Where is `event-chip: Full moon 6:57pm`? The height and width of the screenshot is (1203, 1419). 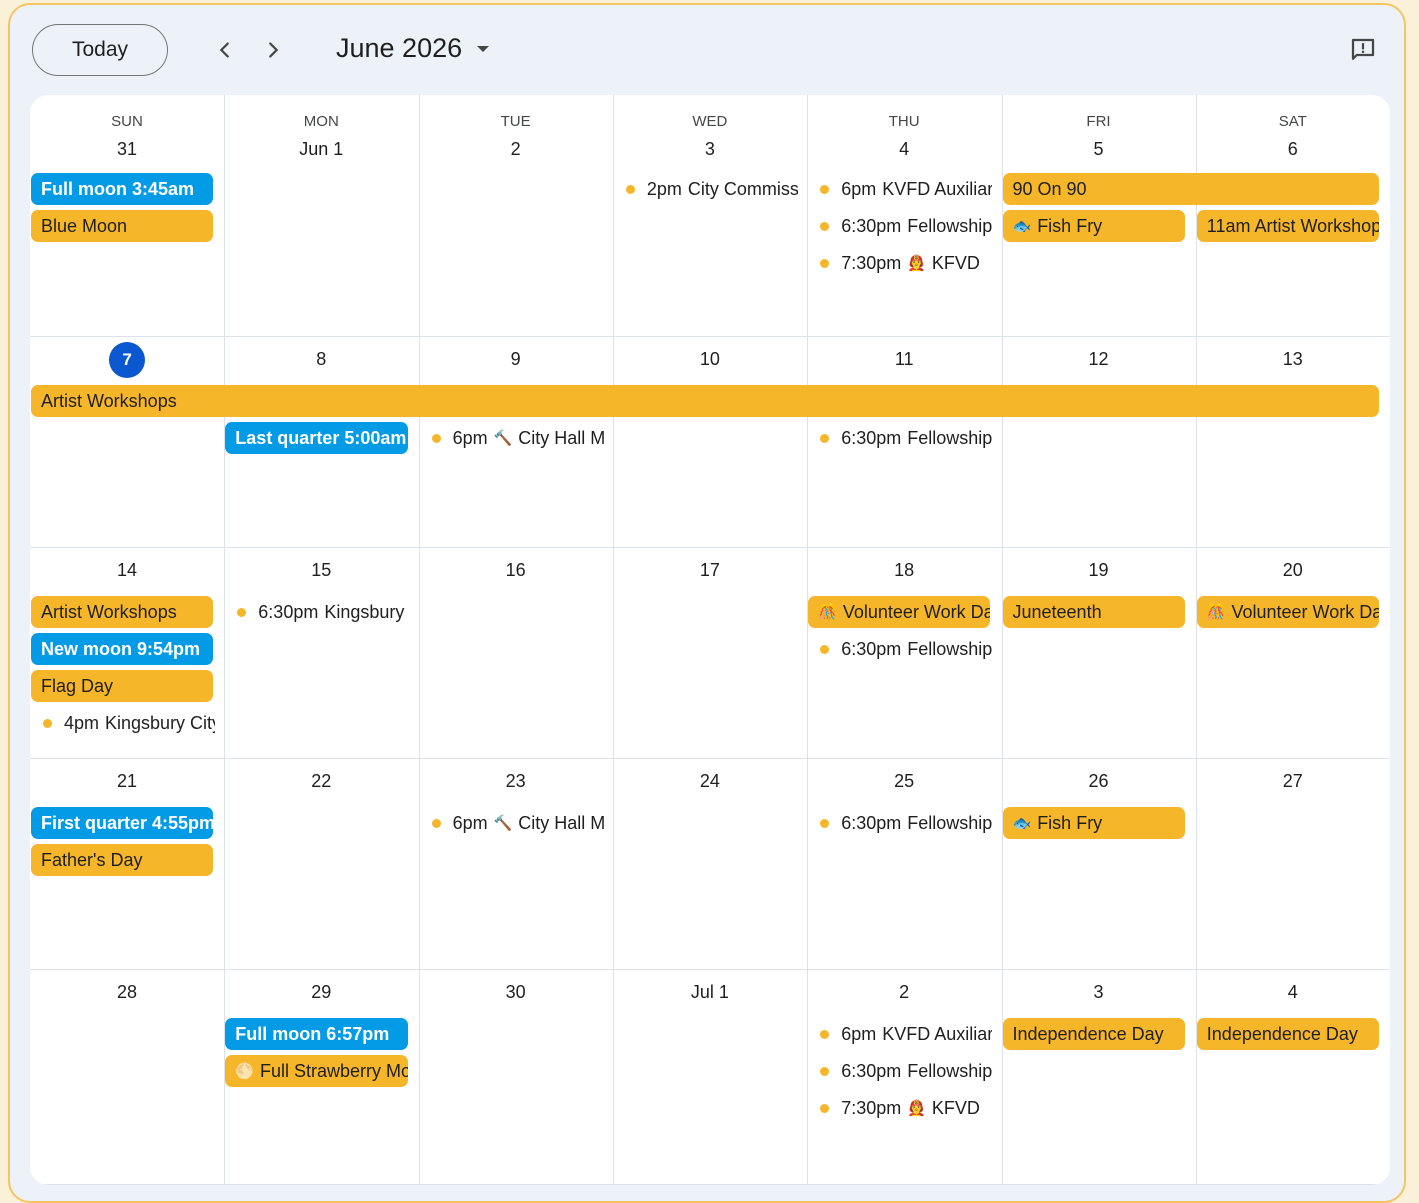
event-chip: Full moon 6:57pm is located at coordinates (316, 1034).